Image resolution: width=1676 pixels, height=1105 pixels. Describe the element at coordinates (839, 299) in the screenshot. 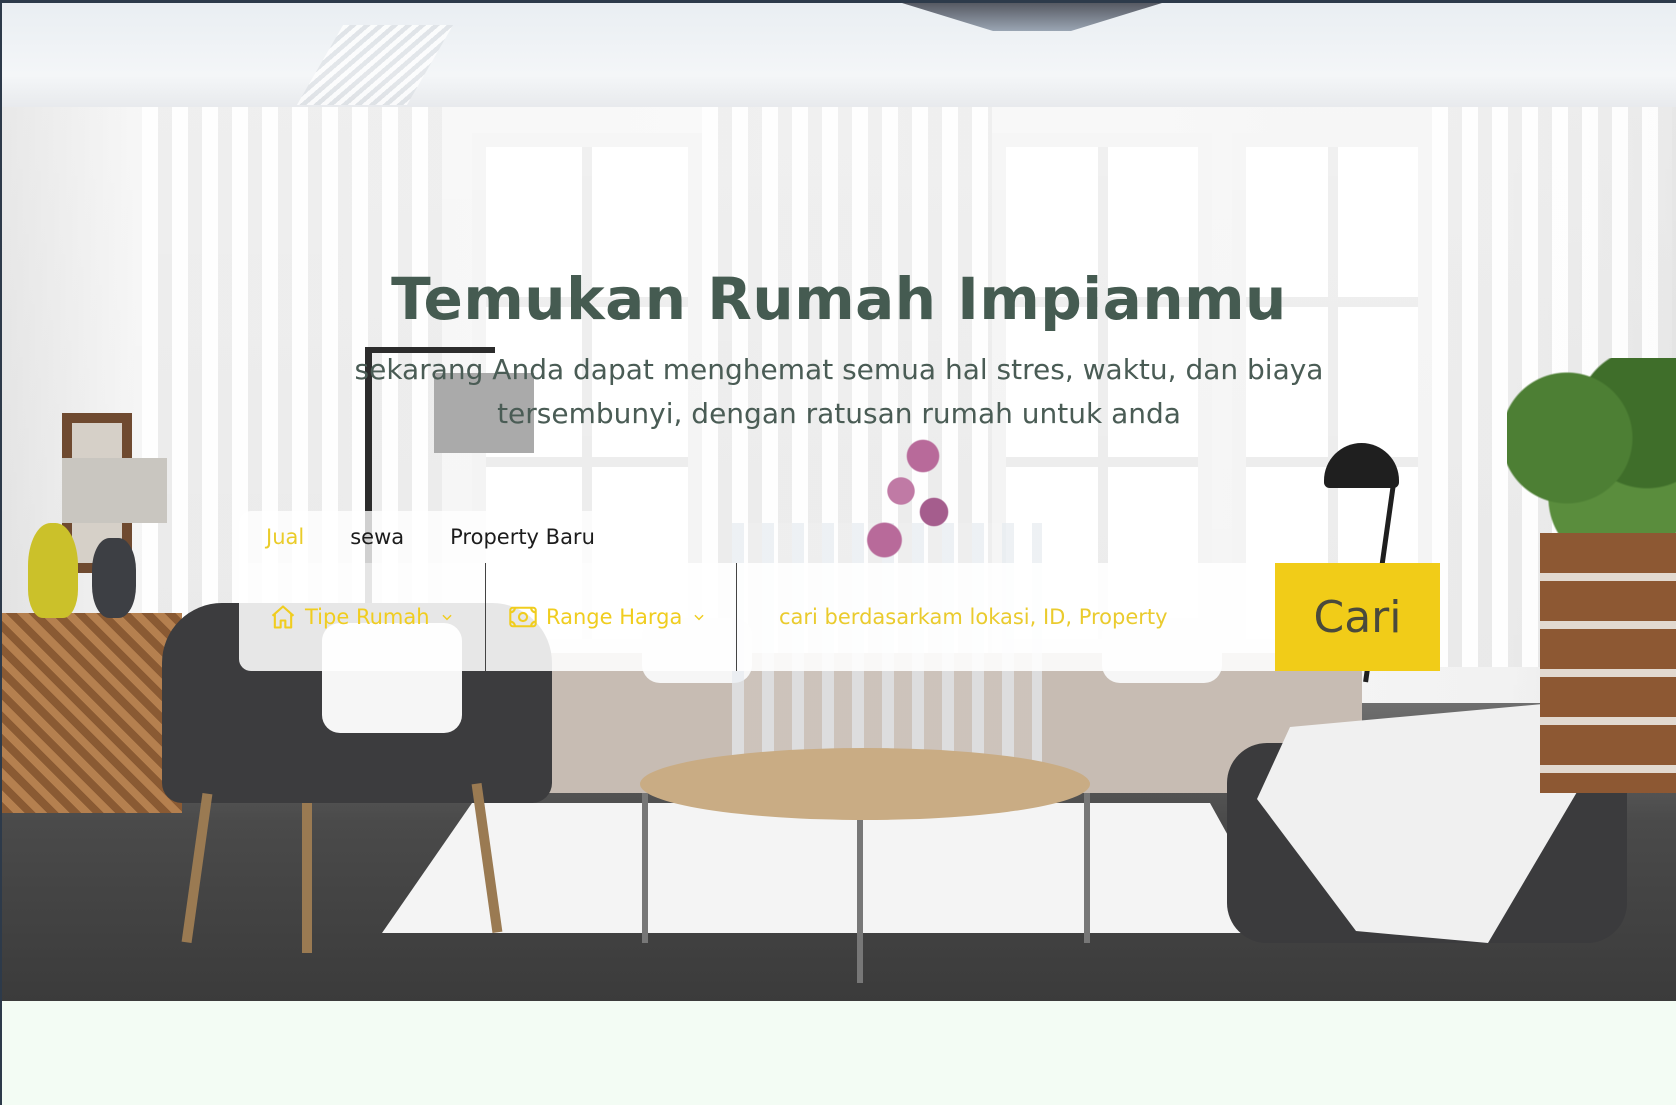

I see `hero-title: Temukan Rumah Impianmu` at that location.